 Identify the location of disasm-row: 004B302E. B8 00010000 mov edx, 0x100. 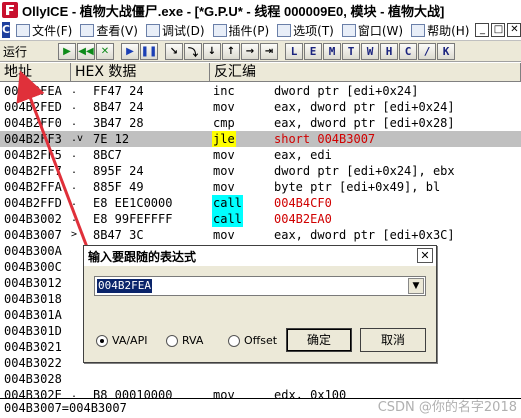
(260, 392).